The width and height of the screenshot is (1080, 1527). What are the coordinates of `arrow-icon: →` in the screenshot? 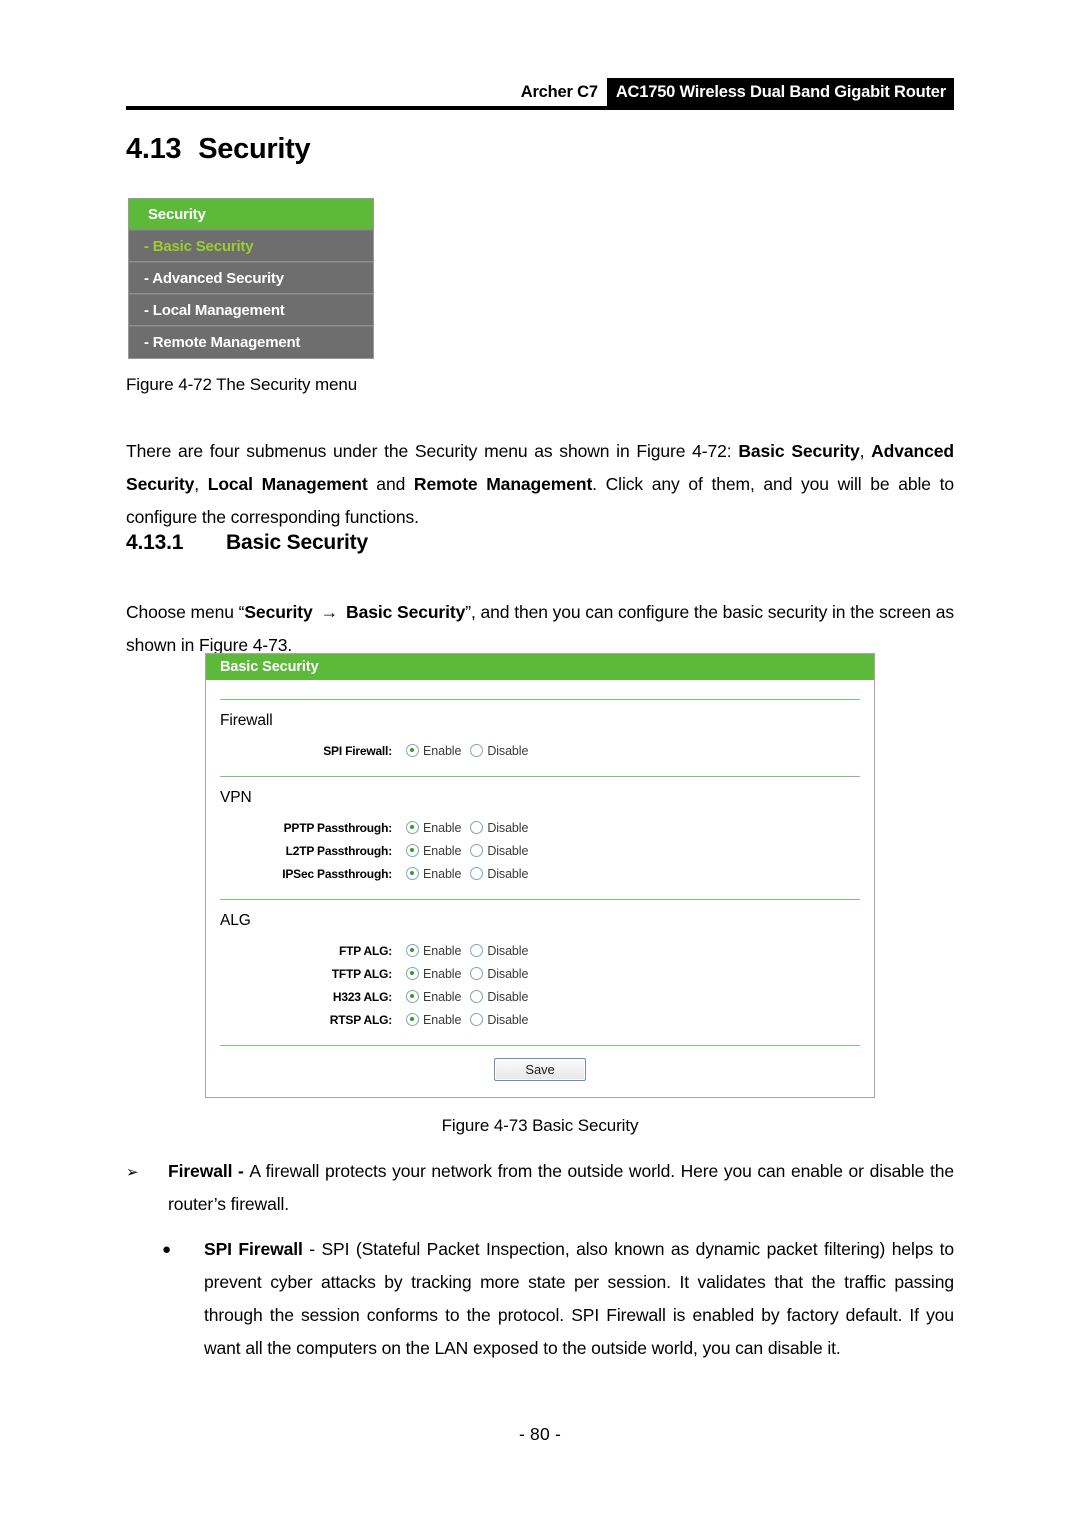 It's located at (329, 611).